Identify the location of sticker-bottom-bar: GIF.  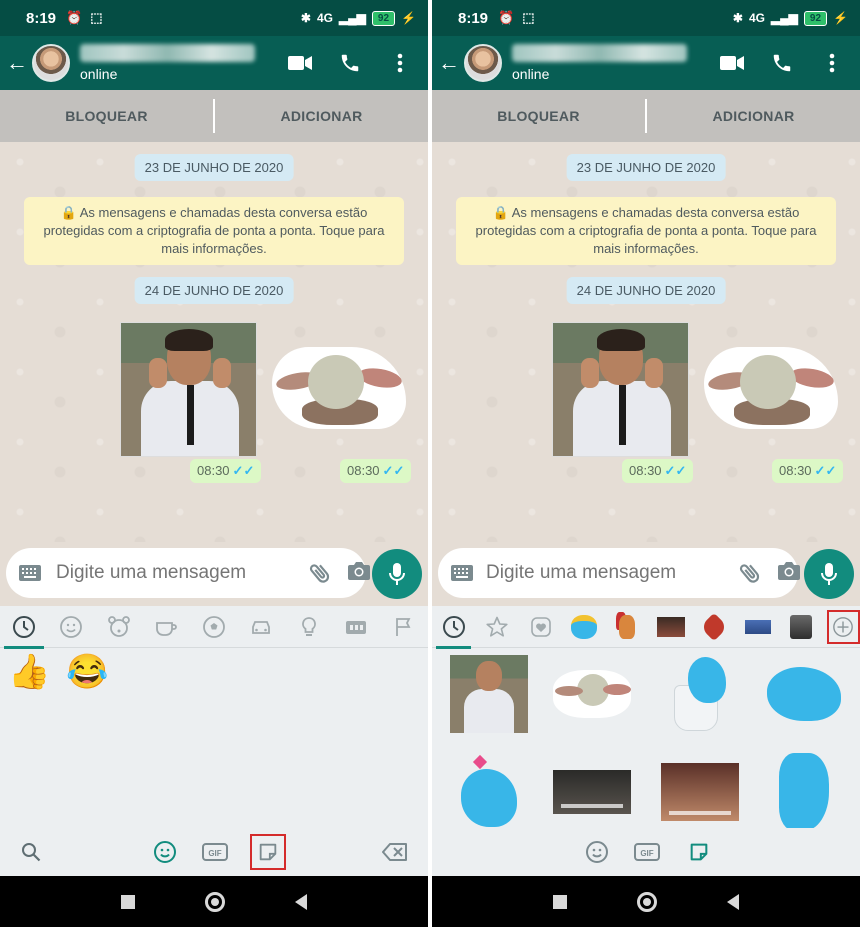
(646, 852).